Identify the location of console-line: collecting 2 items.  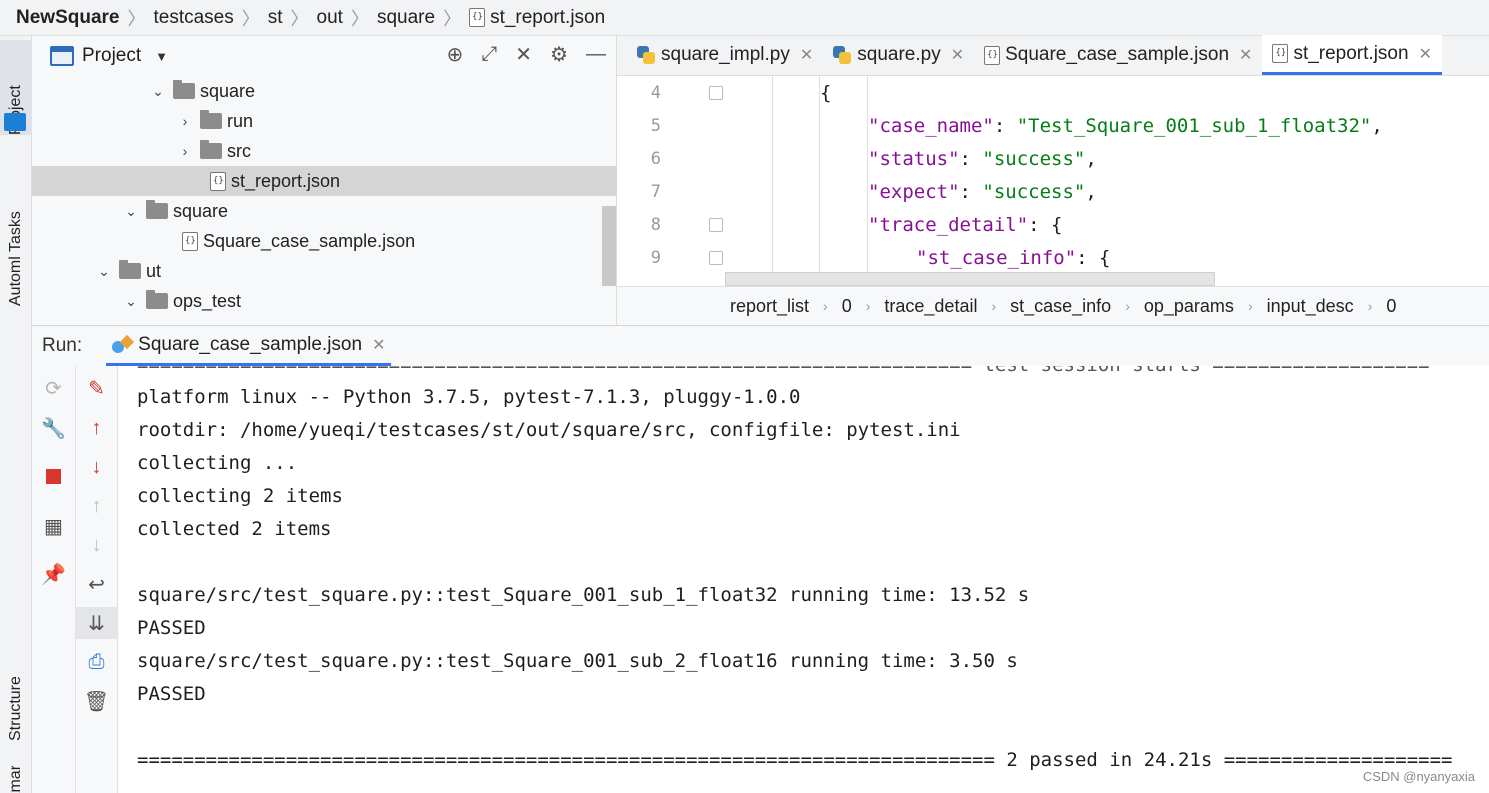
(240, 496).